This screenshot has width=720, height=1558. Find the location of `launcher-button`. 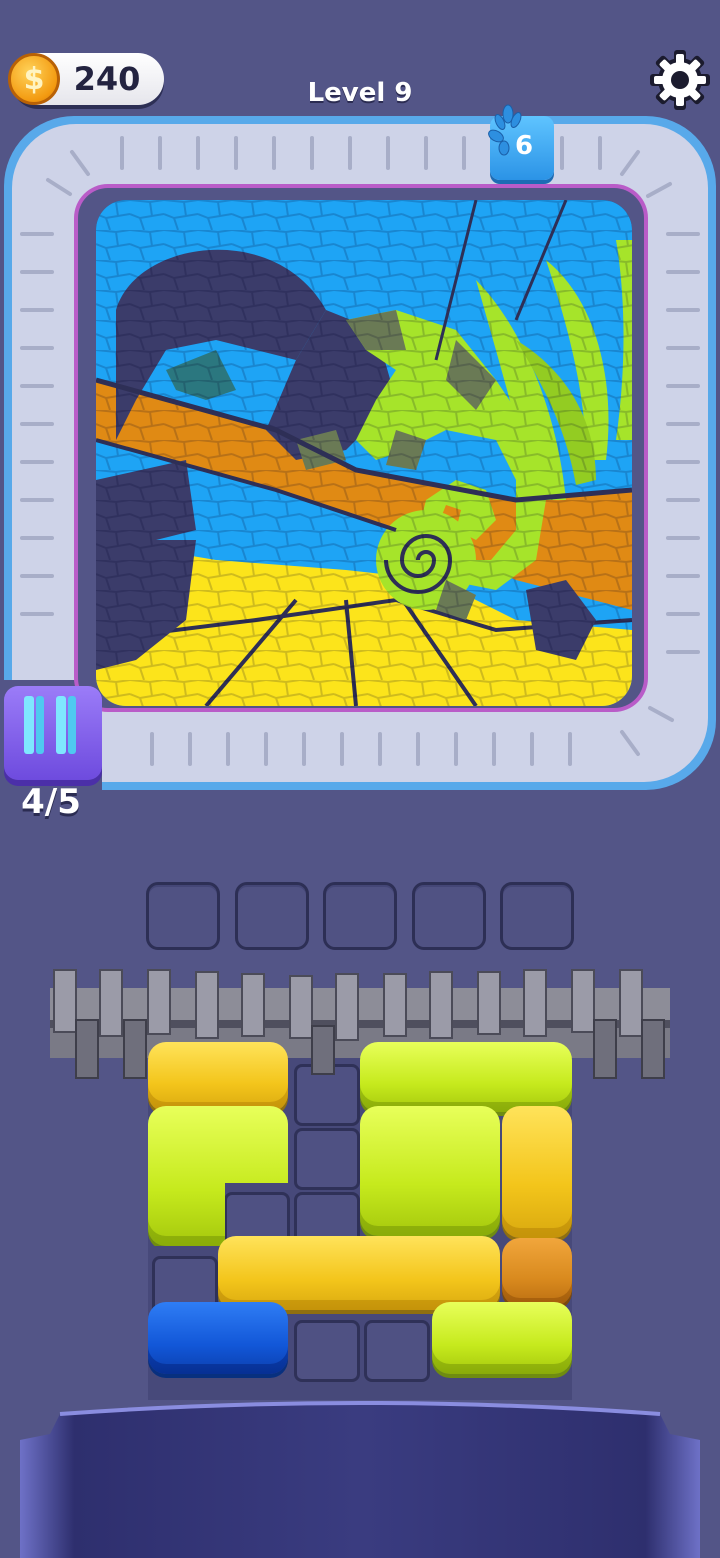

launcher-button is located at coordinates (53, 733).